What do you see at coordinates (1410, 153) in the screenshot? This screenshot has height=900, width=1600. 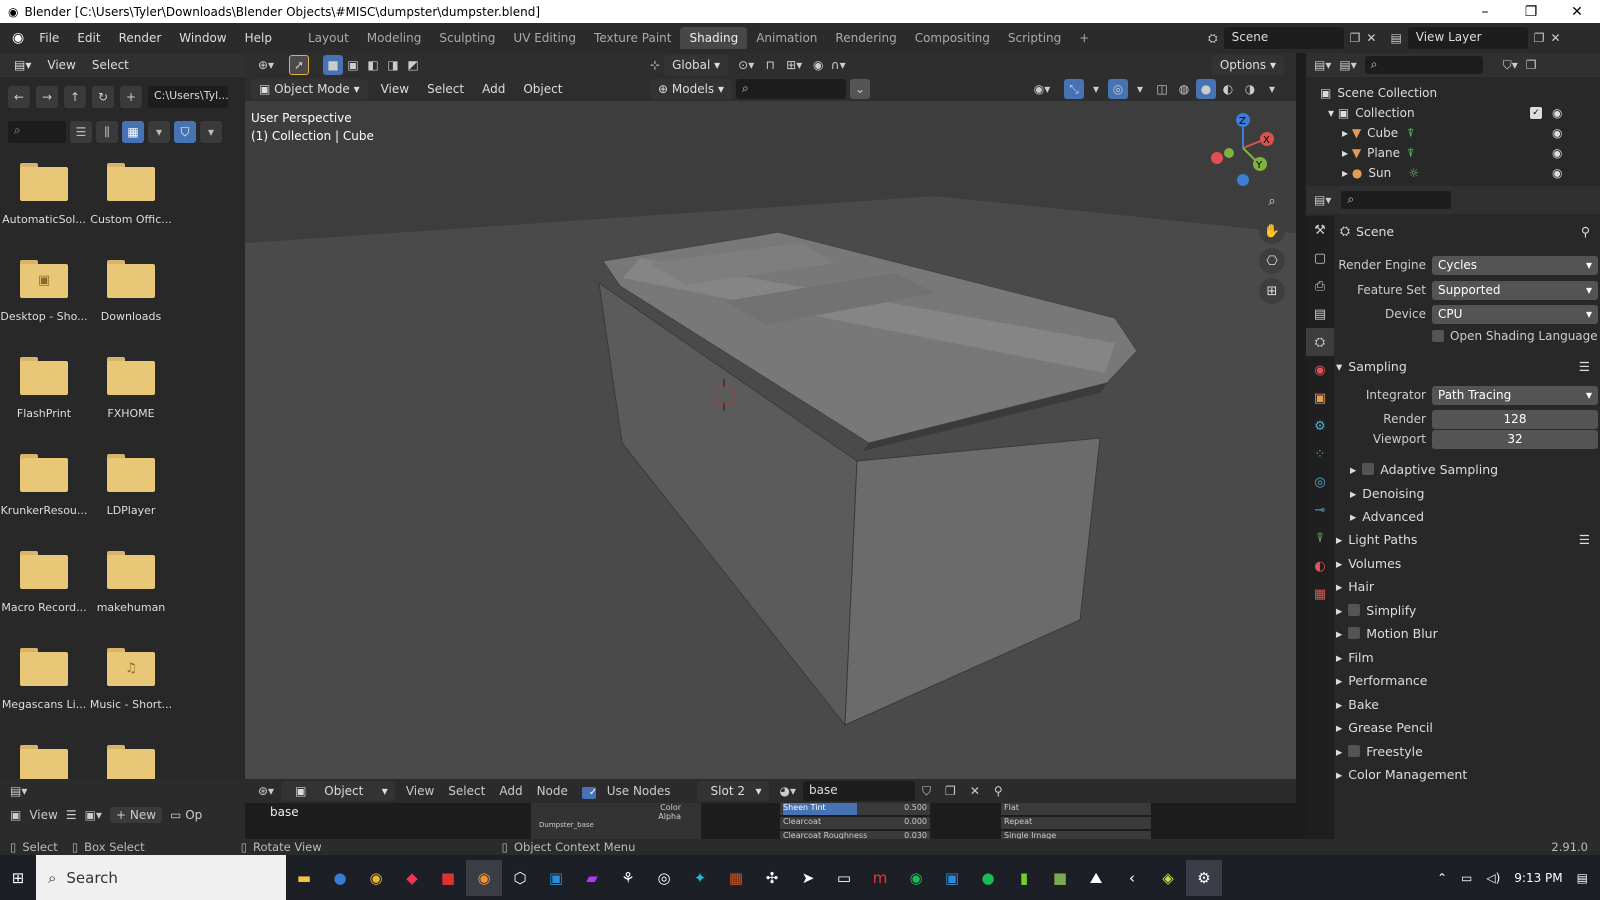 I see `mesh-data-icon: ⍒` at bounding box center [1410, 153].